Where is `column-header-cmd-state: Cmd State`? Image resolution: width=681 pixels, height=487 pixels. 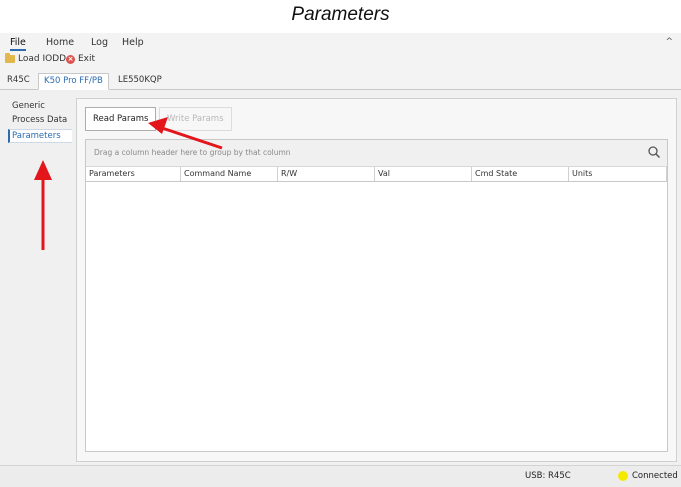 column-header-cmd-state: Cmd State is located at coordinates (520, 174).